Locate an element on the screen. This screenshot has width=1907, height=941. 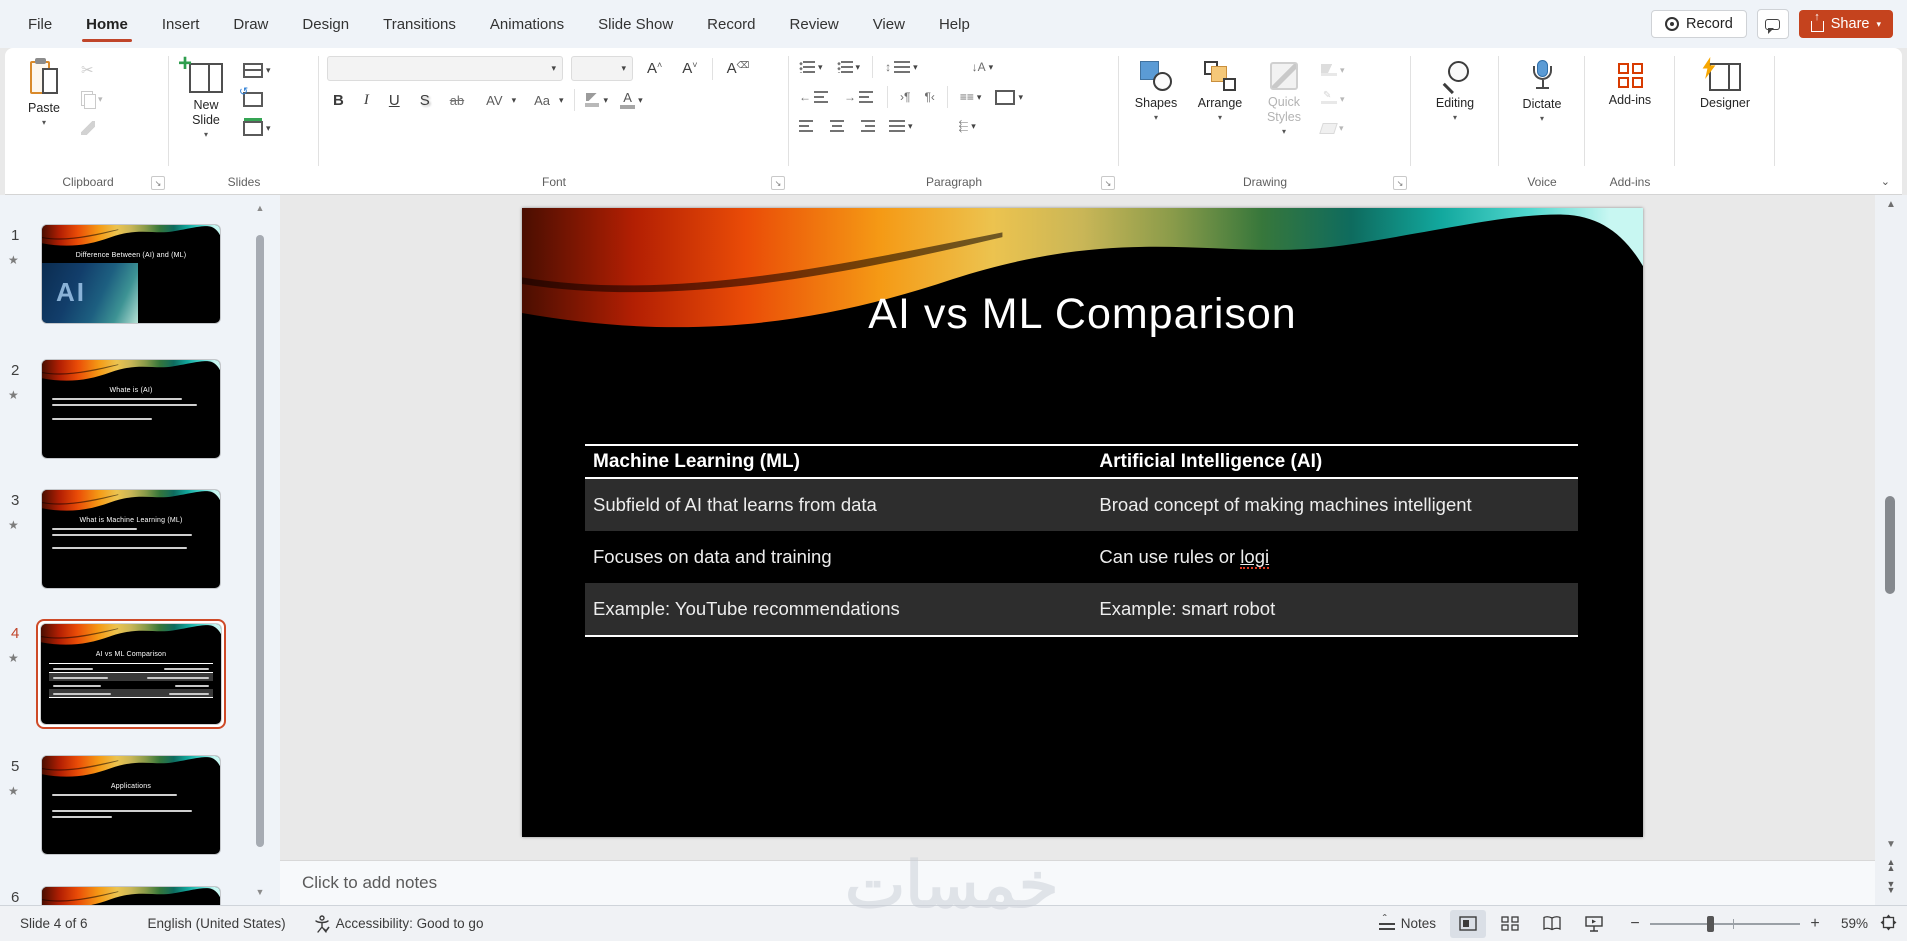
bullets-button: ▾ is located at coordinates (811, 67).